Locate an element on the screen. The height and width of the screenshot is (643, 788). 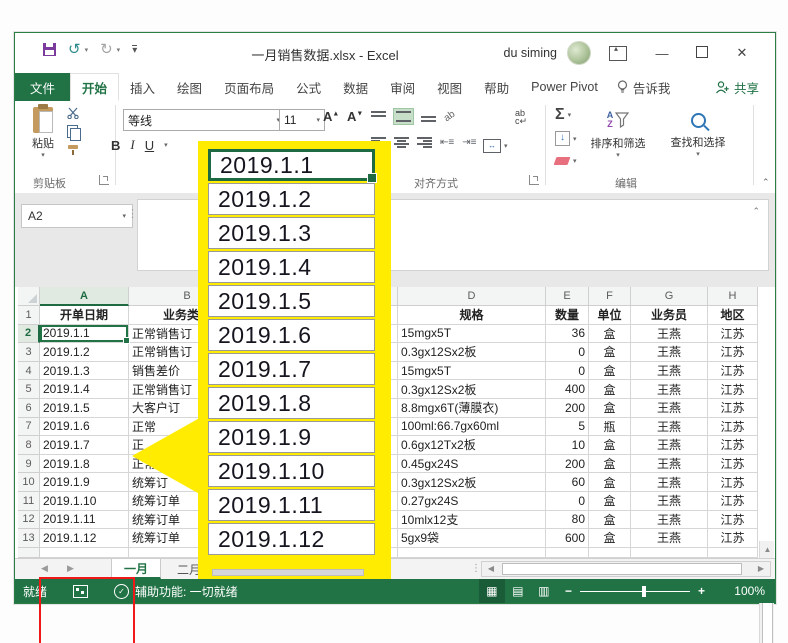
clear-button: ▾ is located at coordinates (565, 161).